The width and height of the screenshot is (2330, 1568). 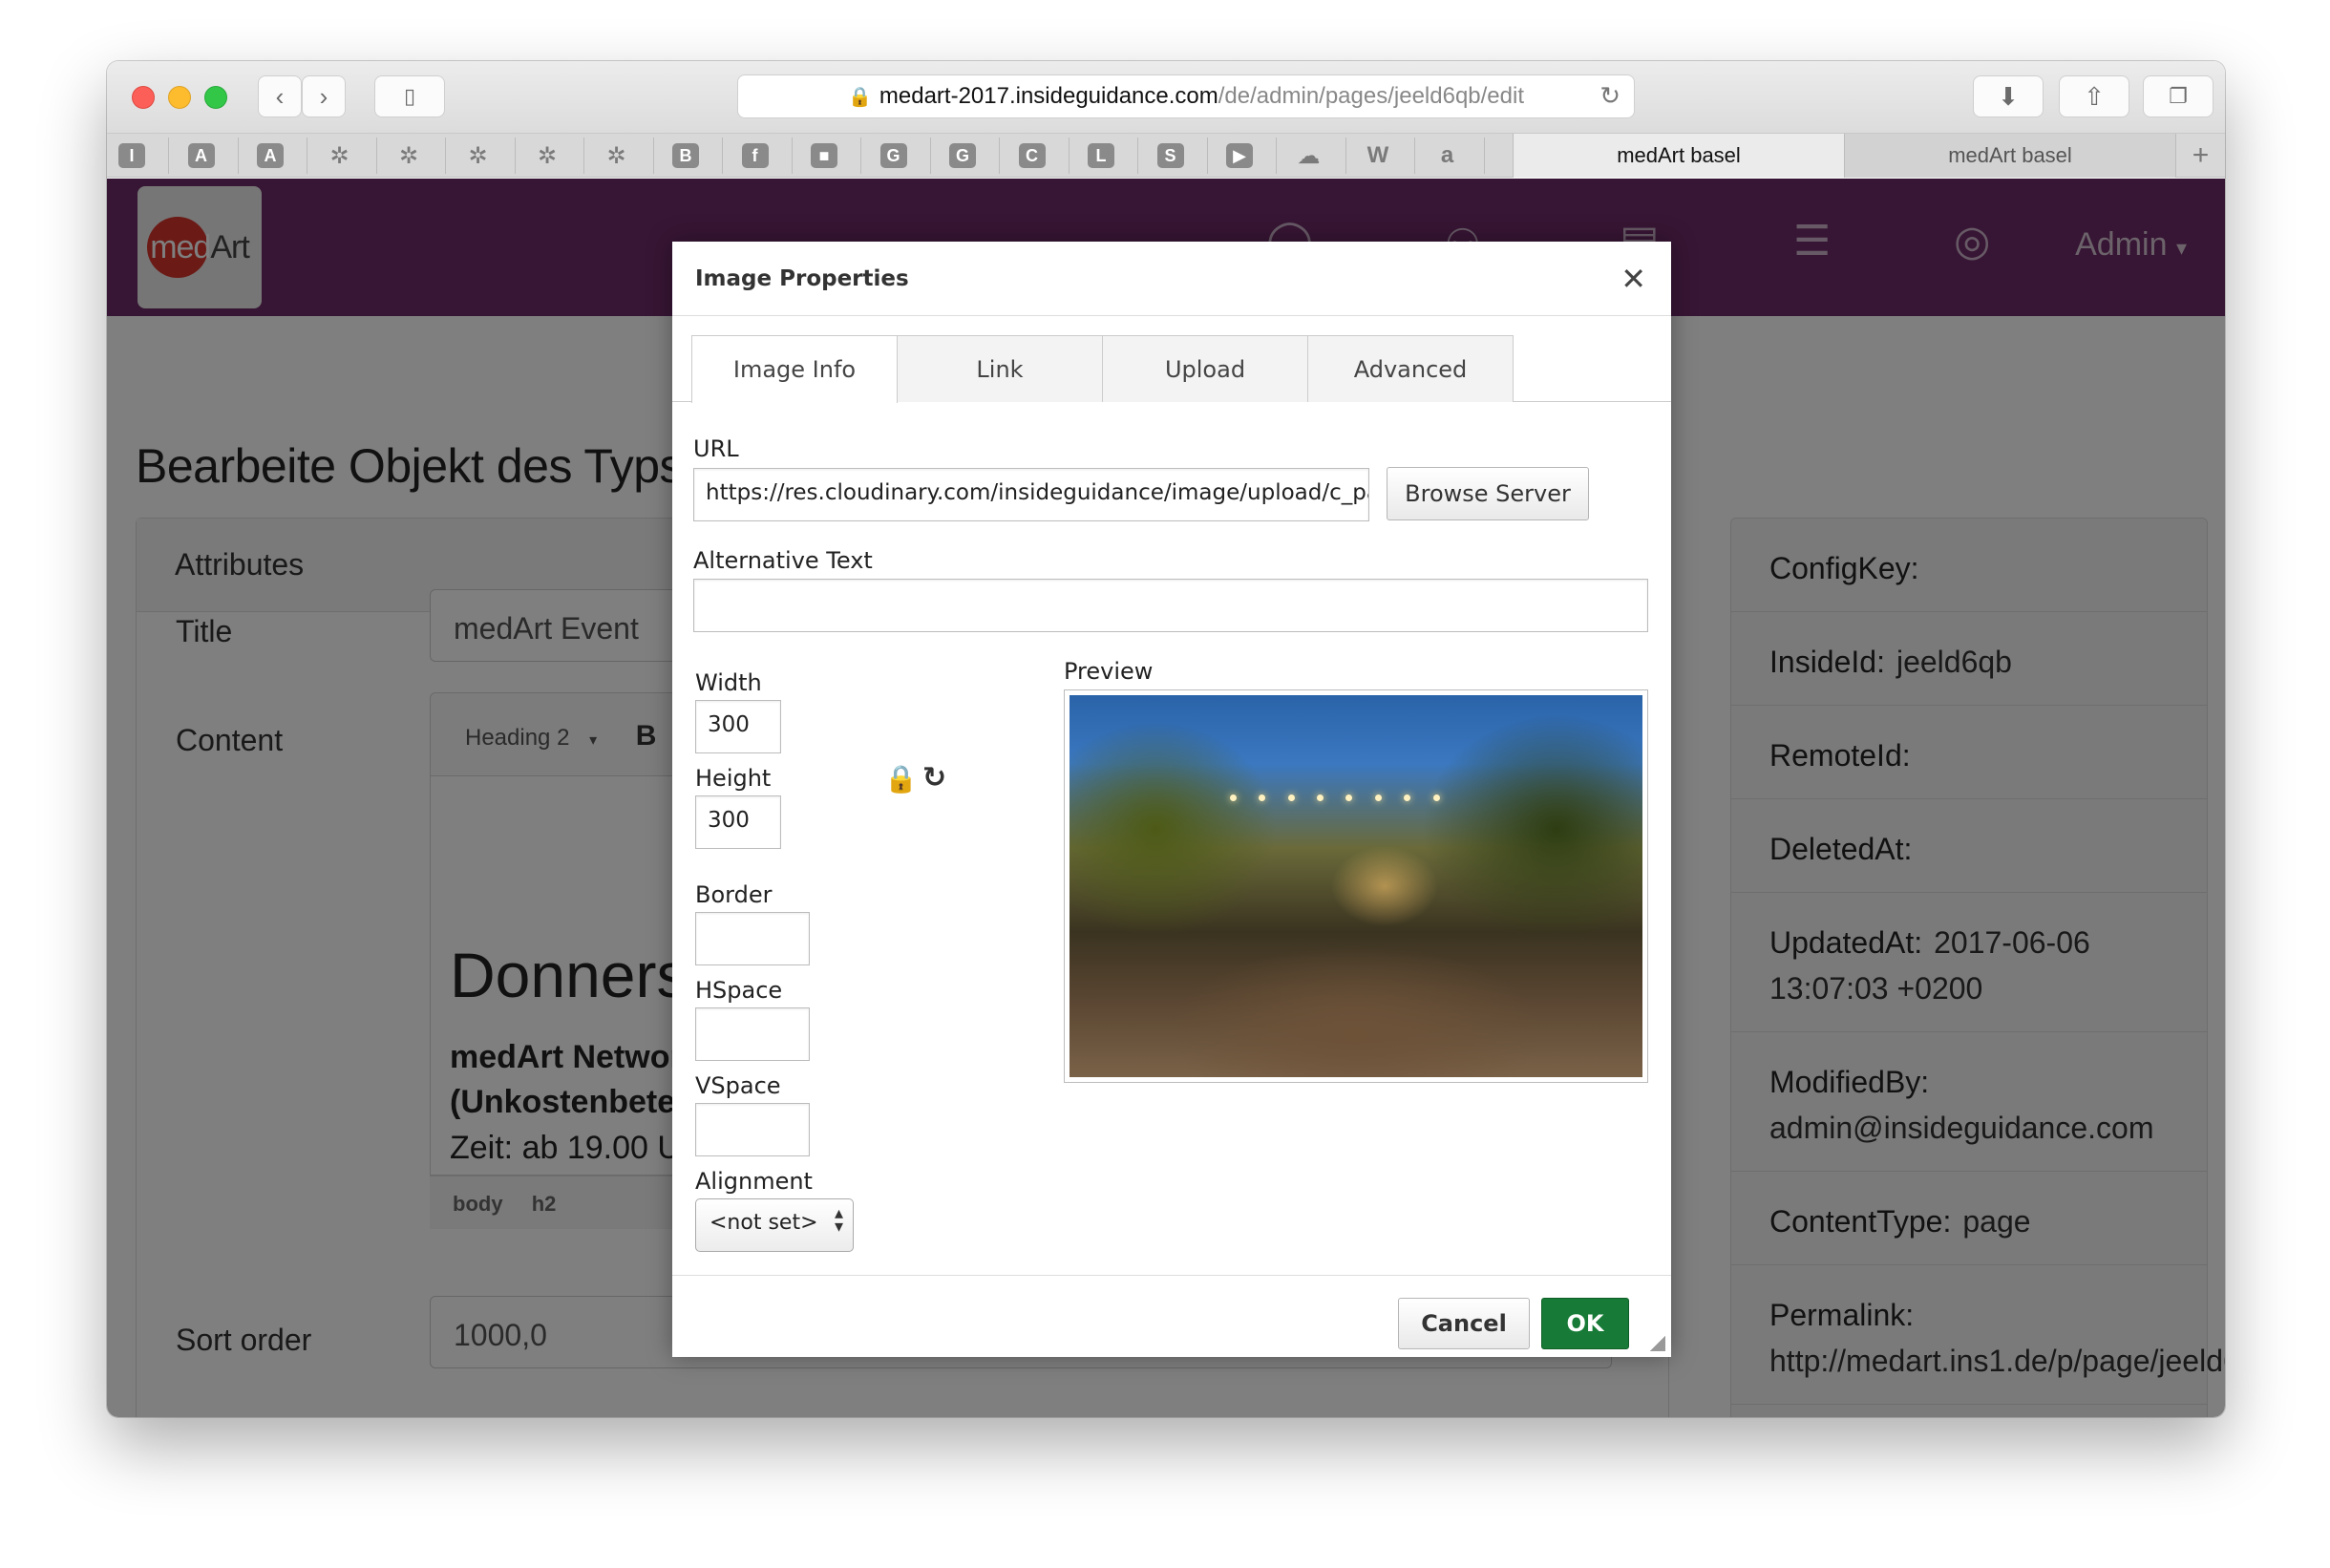 I want to click on bookmark-icon: a, so click(x=1447, y=155).